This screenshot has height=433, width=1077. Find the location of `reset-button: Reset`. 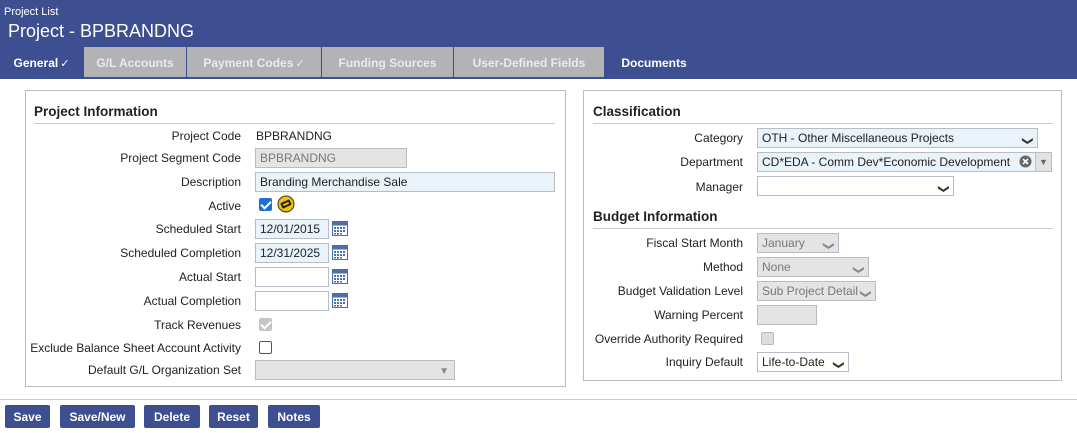

reset-button: Reset is located at coordinates (233, 416).